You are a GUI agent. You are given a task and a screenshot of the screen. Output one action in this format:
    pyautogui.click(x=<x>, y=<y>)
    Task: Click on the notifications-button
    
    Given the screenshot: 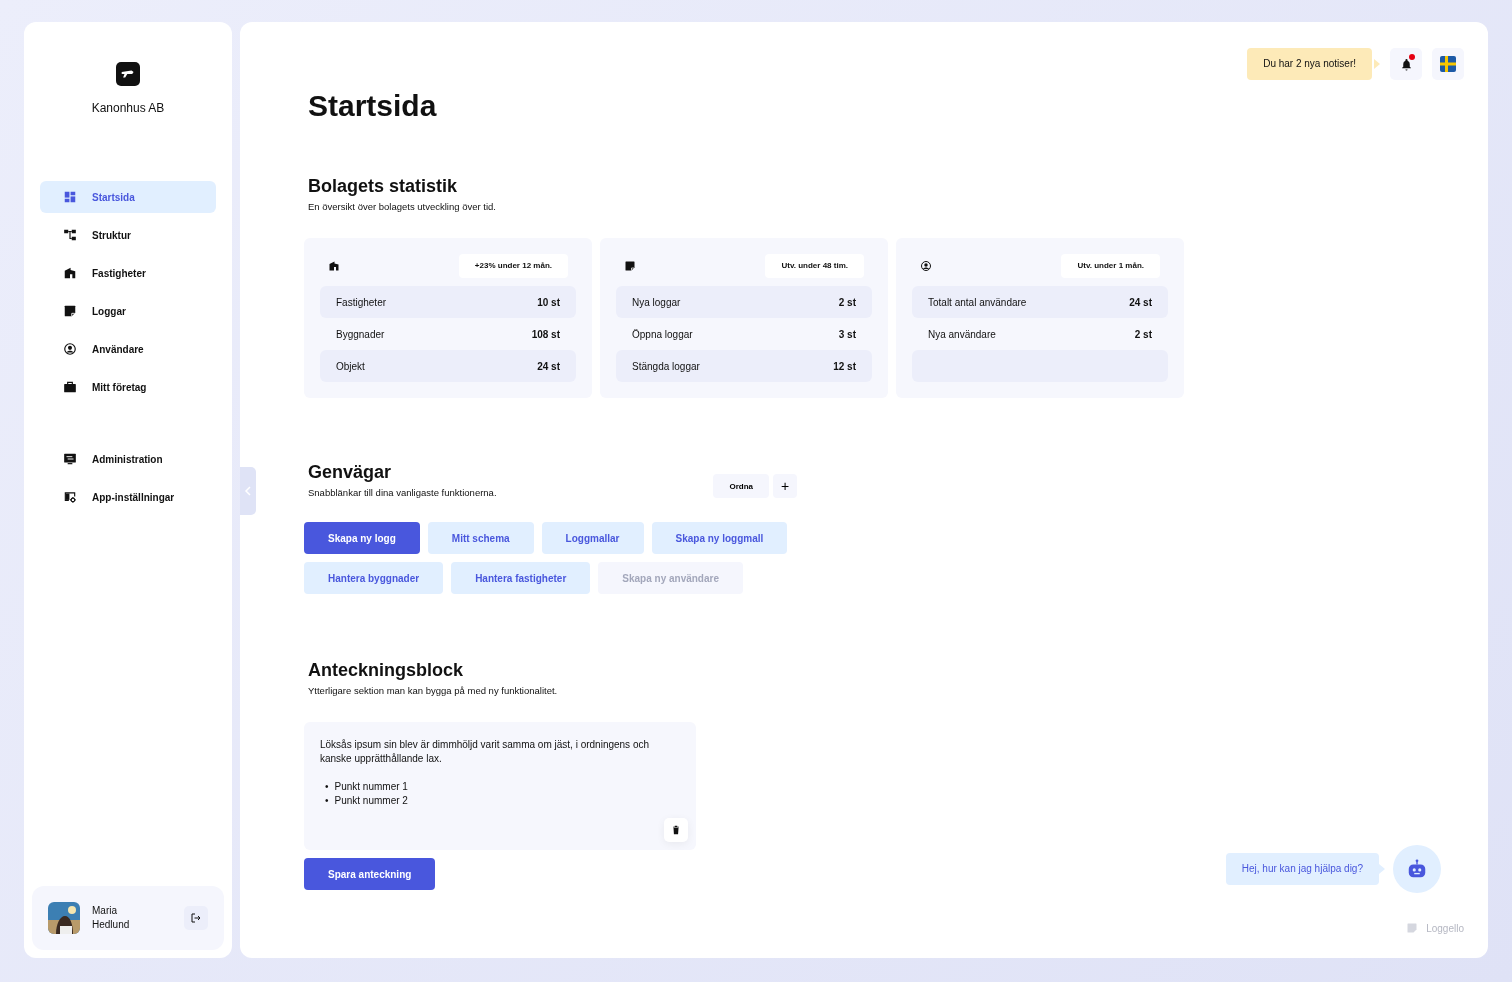 What is the action you would take?
    pyautogui.click(x=1406, y=64)
    